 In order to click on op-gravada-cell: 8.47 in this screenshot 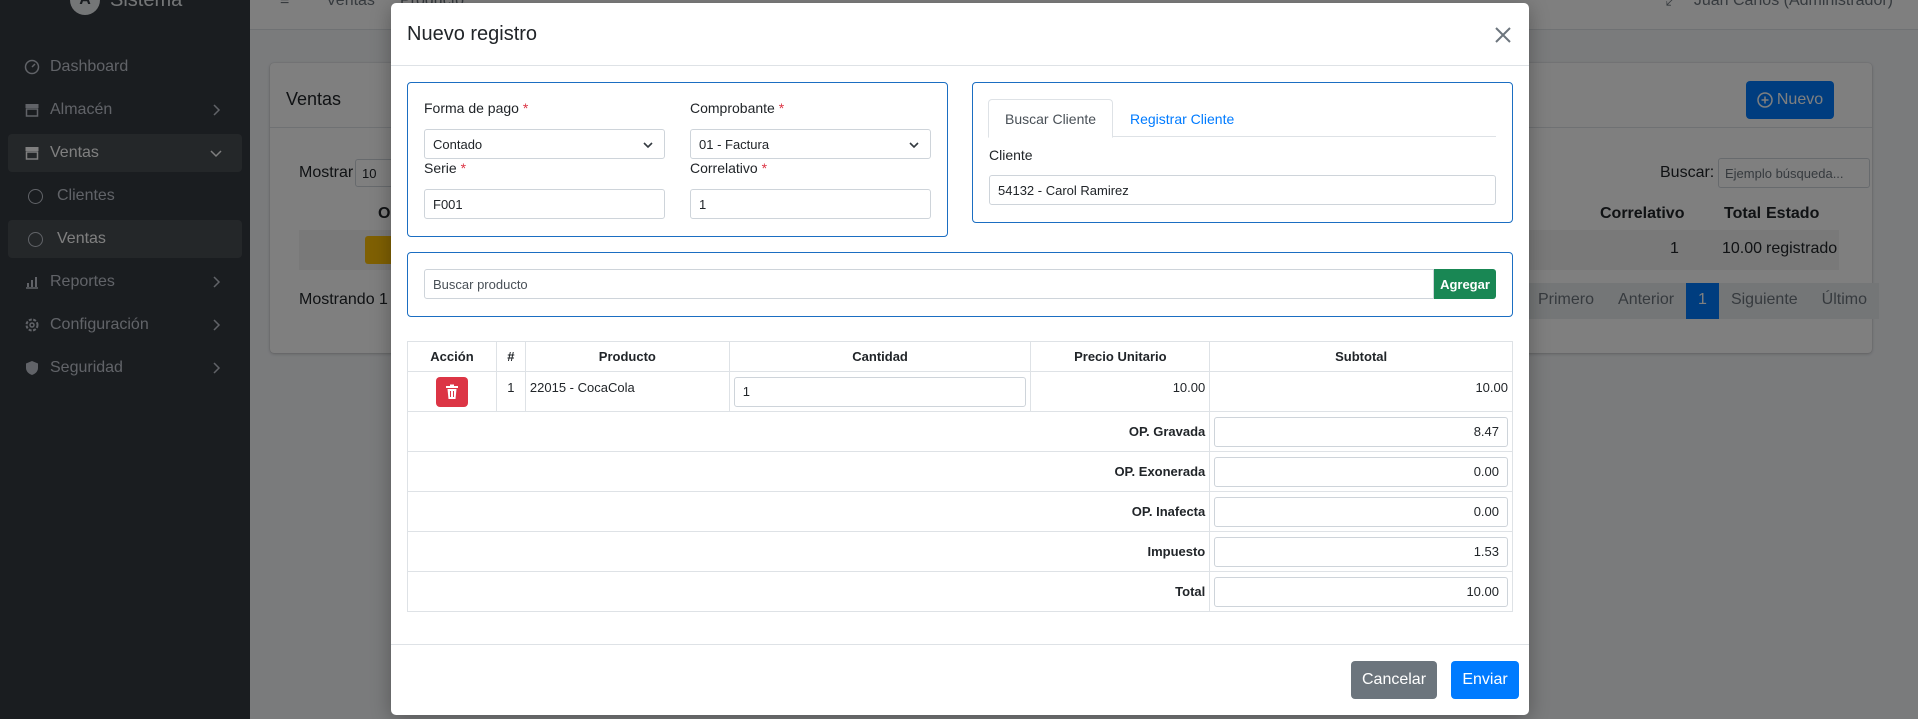, I will do `click(1361, 431)`.